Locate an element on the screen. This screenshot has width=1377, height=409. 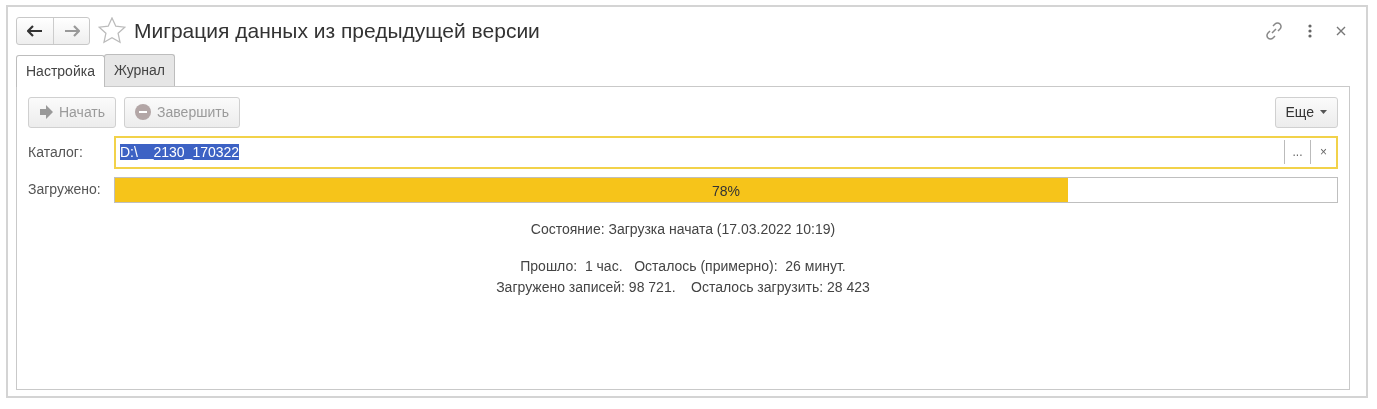
back-arrow-icon is located at coordinates (35, 30).